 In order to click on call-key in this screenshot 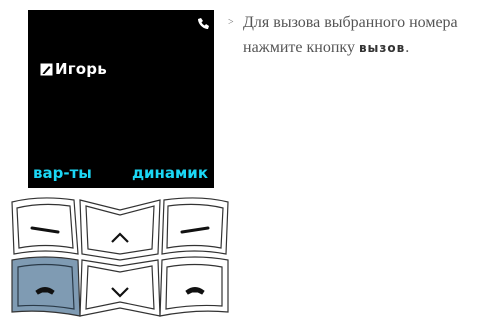, I will do `click(46, 286)`.